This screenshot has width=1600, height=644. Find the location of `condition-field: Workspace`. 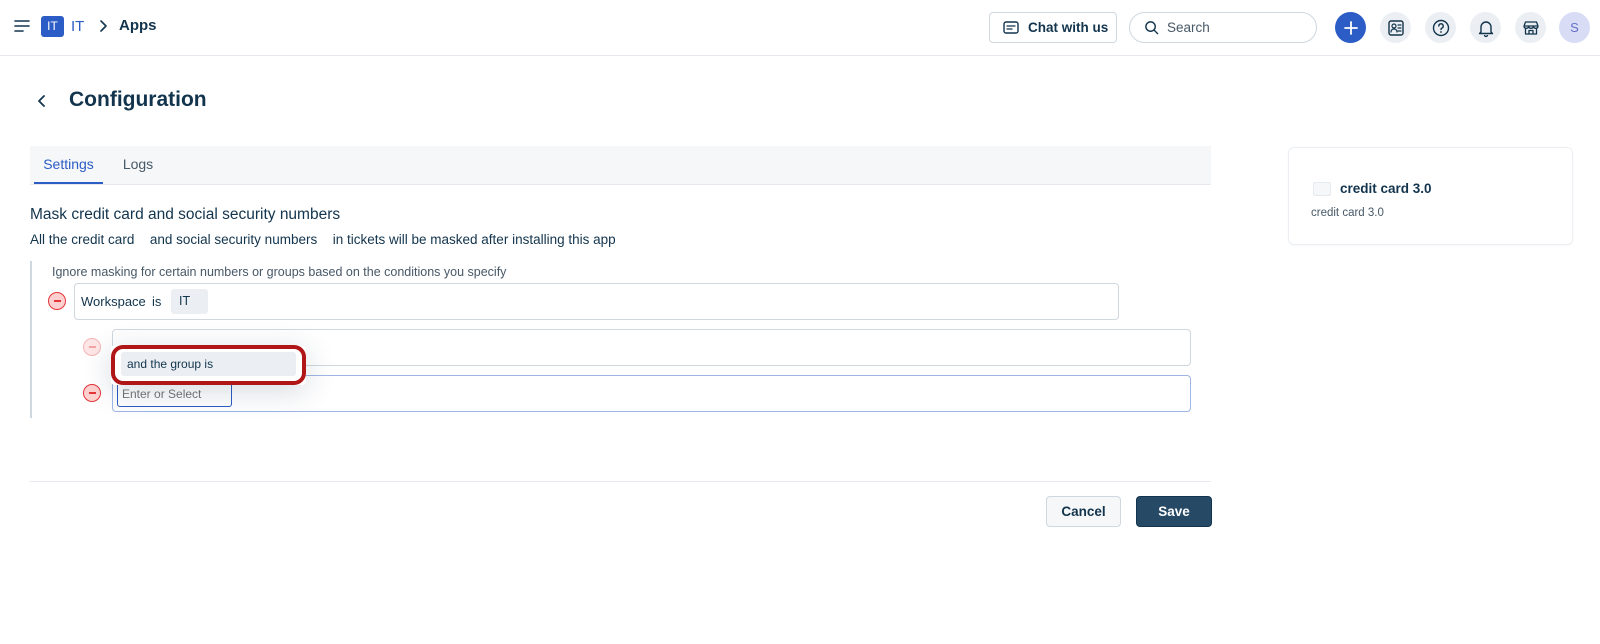

condition-field: Workspace is located at coordinates (113, 301).